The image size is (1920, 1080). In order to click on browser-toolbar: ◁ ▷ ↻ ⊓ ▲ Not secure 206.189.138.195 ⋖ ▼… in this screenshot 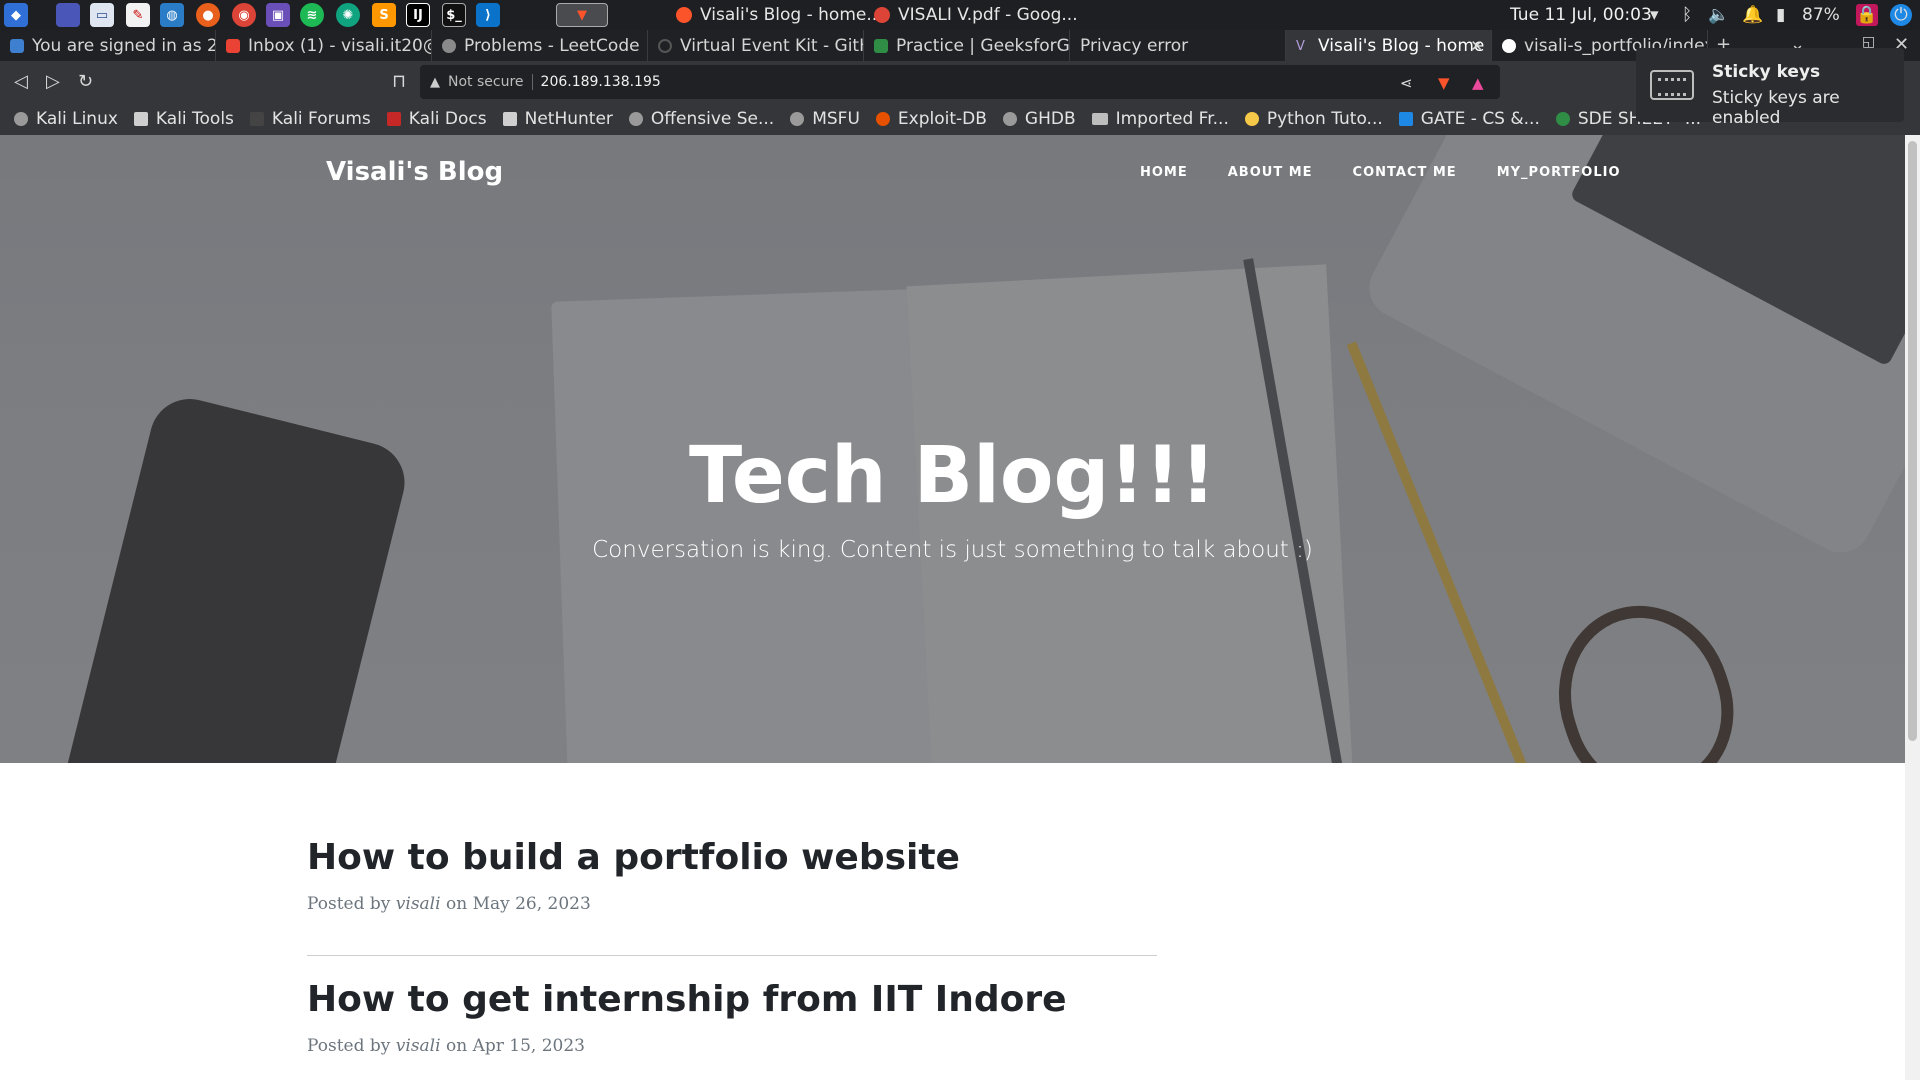, I will do `click(960, 82)`.